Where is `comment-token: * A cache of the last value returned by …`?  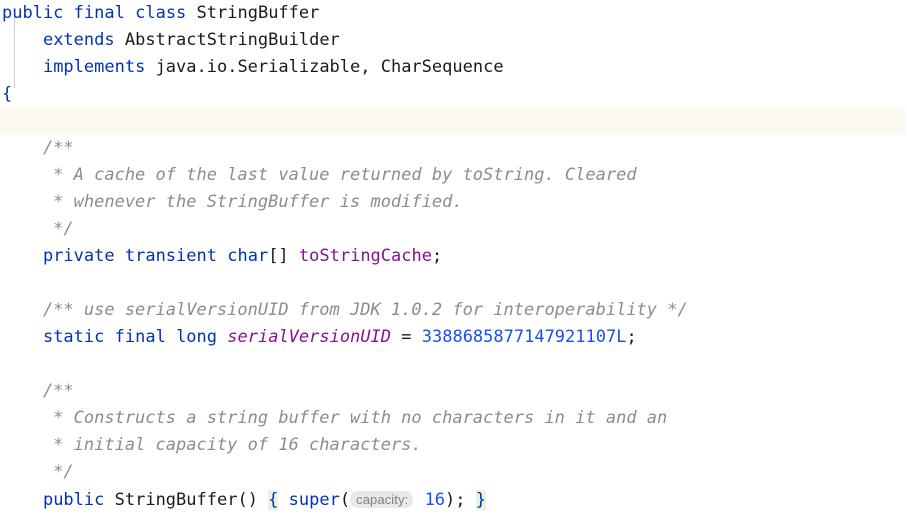
comment-token: * A cache of the last value returned by … is located at coordinates (319, 175).